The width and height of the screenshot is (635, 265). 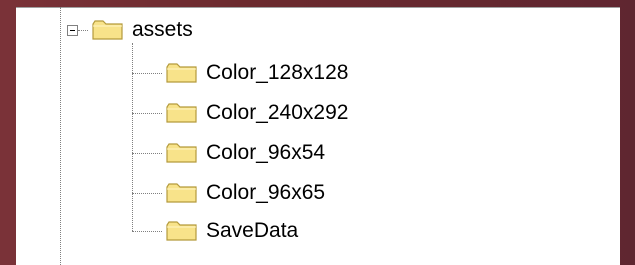 I want to click on tree-node-label: Color_96x54, so click(x=266, y=152).